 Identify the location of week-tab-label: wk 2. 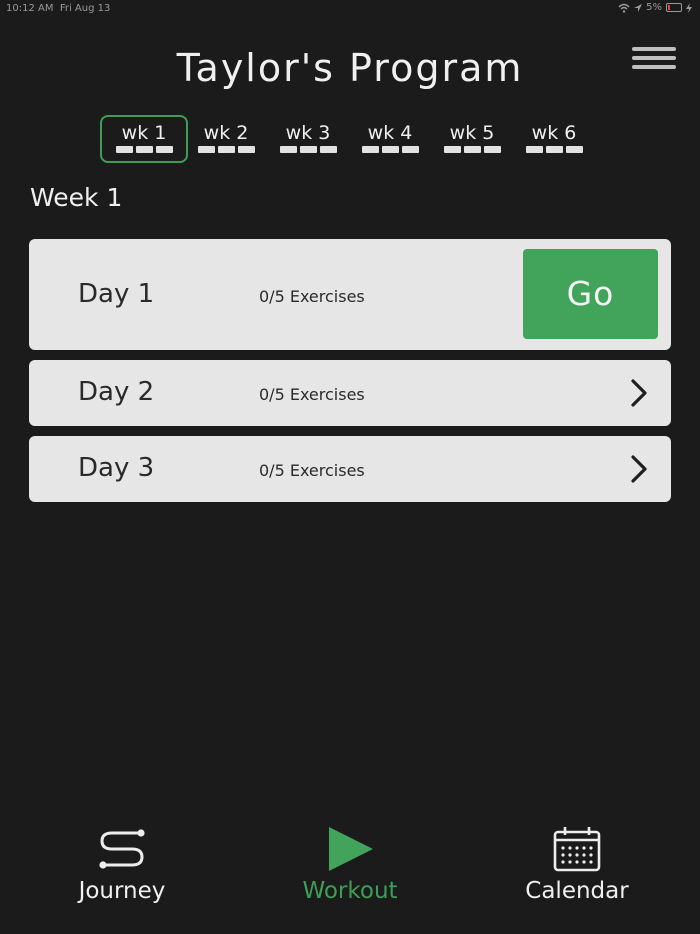
(226, 133).